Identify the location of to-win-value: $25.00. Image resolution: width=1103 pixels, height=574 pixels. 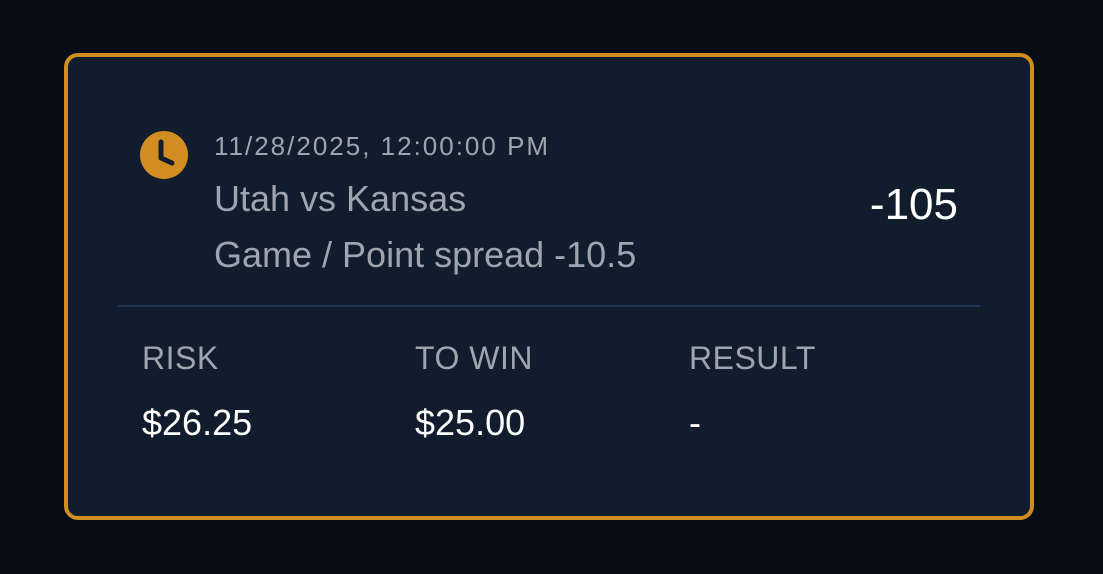
(470, 422).